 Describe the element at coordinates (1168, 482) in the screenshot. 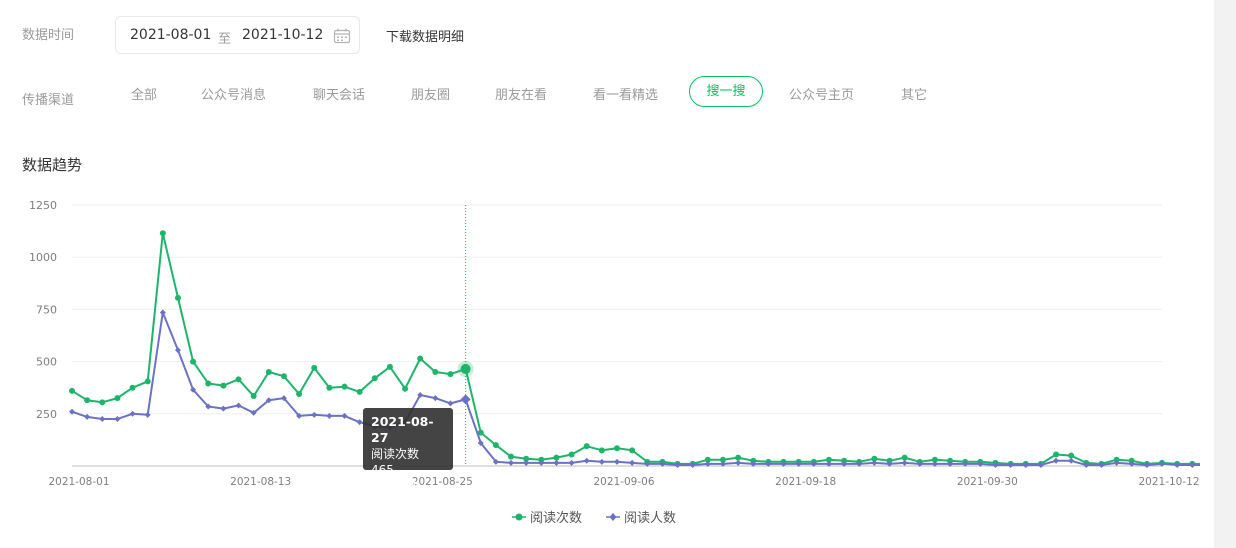

I see `x-tick-label: 2021-10-12` at that location.